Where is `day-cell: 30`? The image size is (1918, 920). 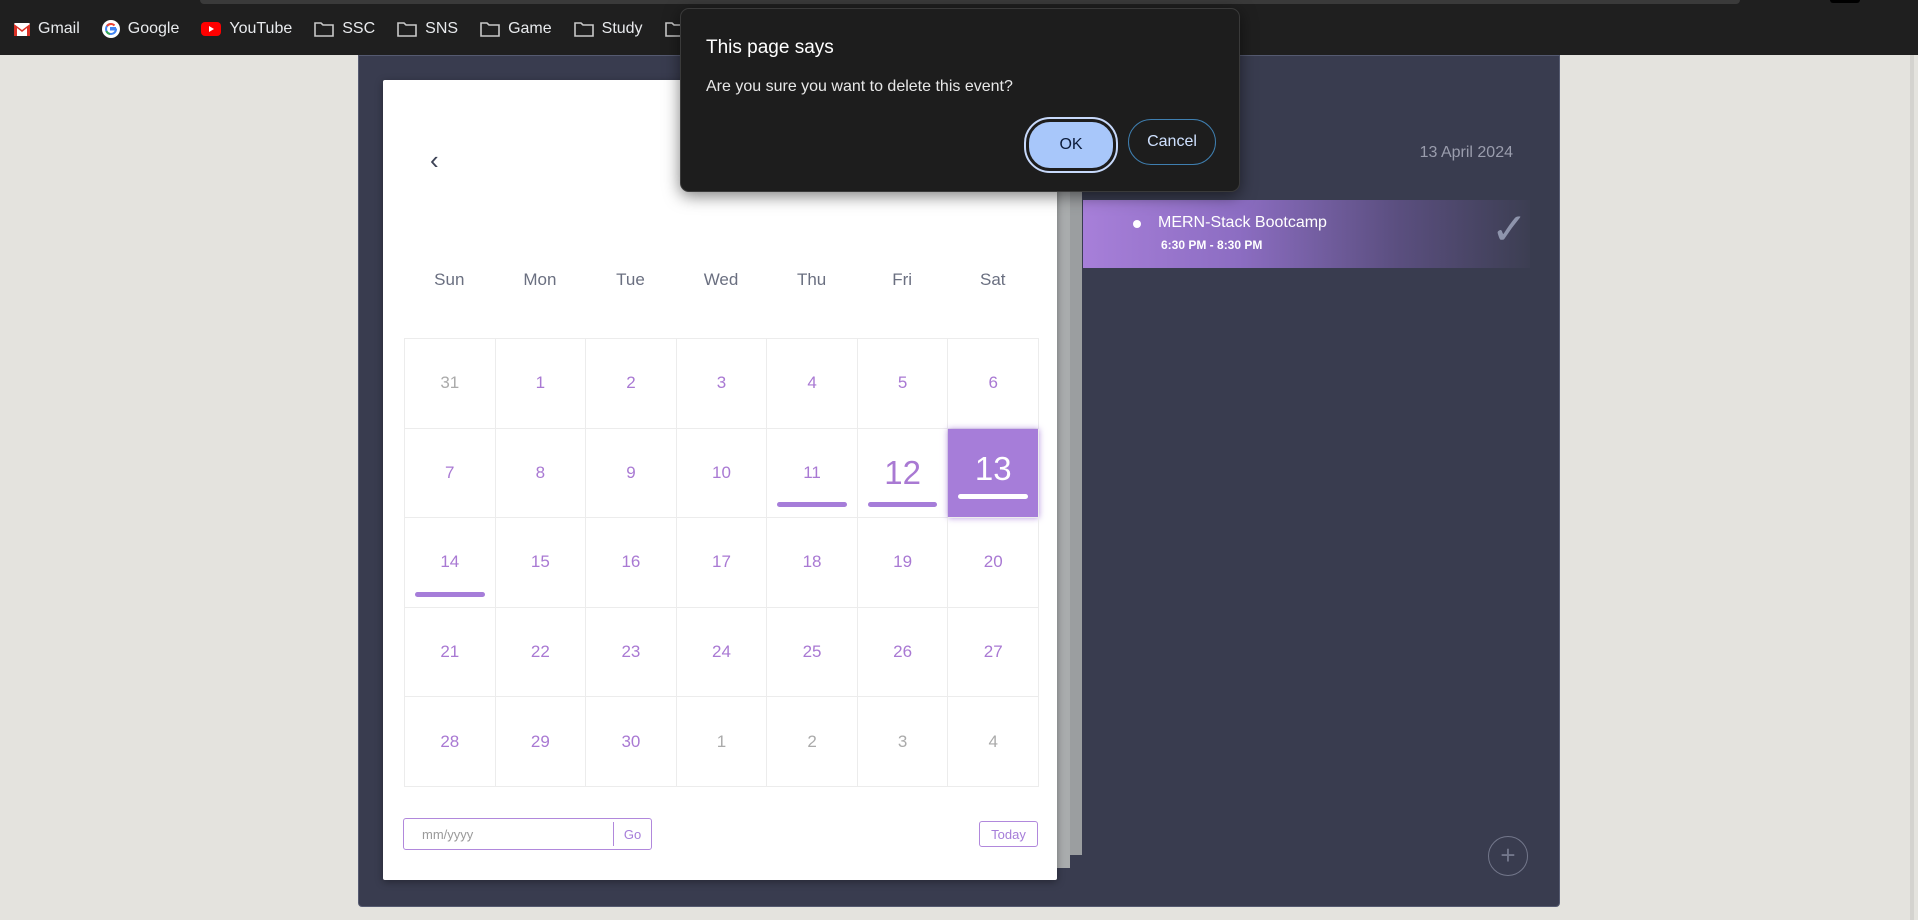 day-cell: 30 is located at coordinates (631, 742).